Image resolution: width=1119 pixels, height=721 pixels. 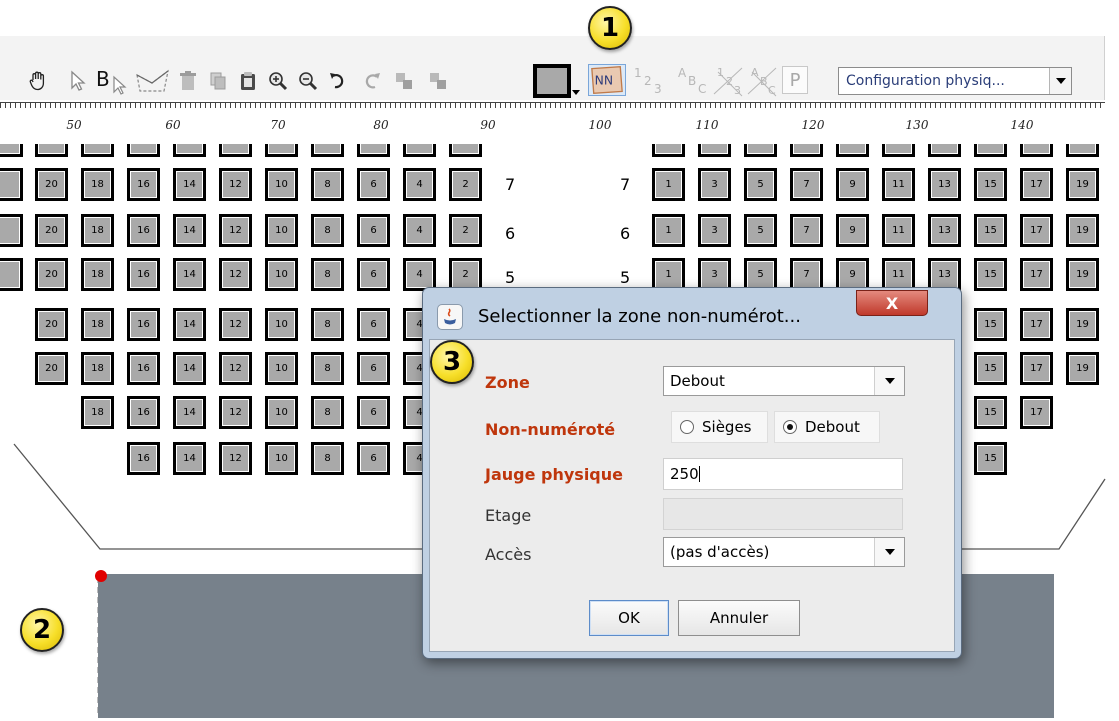 I want to click on chevron-down-icon, so click(x=889, y=552).